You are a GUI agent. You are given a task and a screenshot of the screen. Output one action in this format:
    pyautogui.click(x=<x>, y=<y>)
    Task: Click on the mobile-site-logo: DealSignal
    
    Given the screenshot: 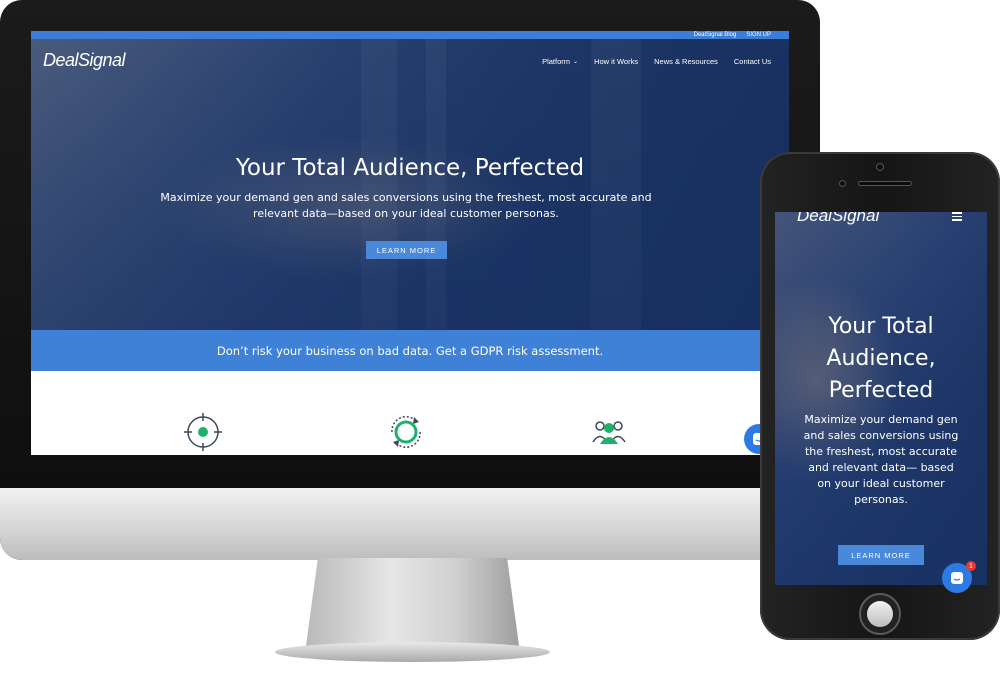 What is the action you would take?
    pyautogui.click(x=838, y=219)
    